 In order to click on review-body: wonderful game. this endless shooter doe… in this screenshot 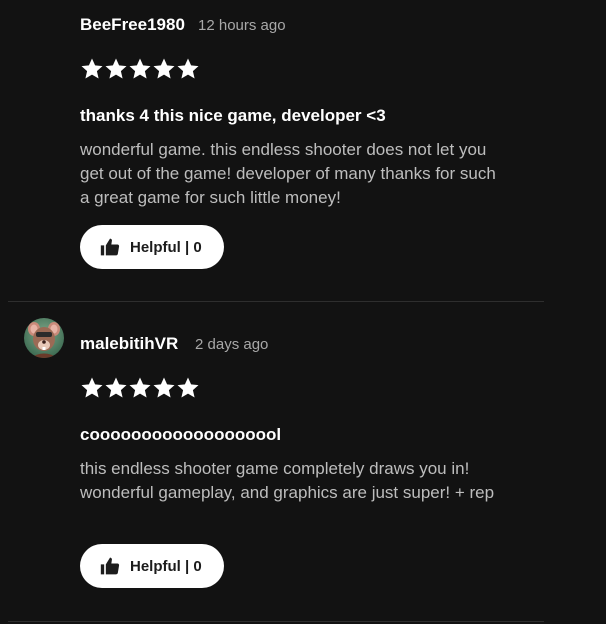, I will do `click(288, 173)`.